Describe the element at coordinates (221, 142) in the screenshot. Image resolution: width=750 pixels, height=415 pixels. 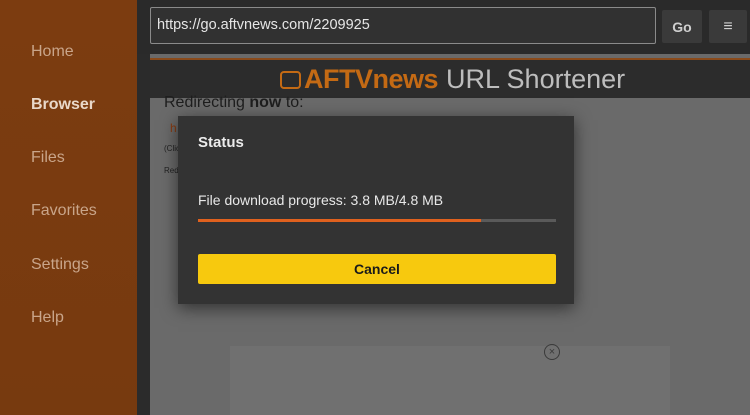
I see `dialog-title: Status` at that location.